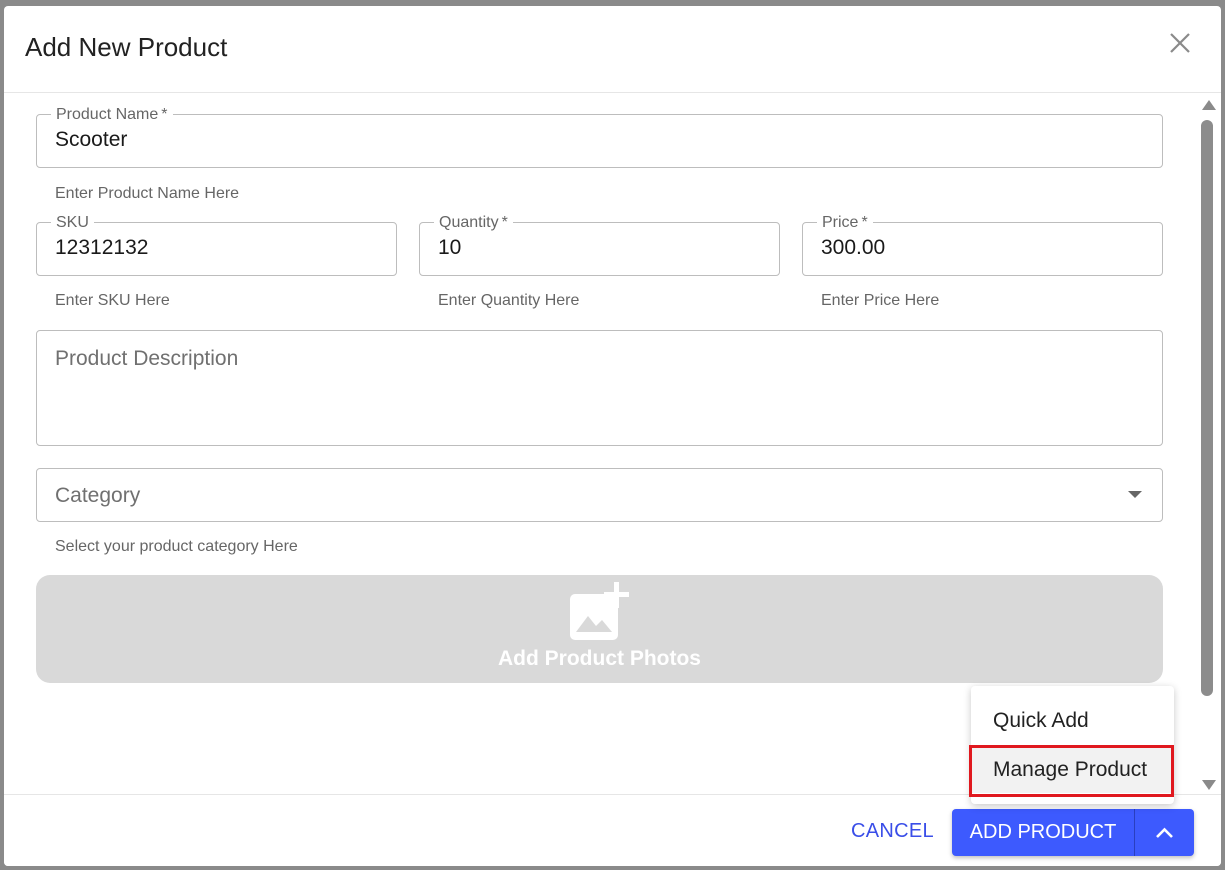  What do you see at coordinates (1071, 771) in the screenshot?
I see `selection-highlight` at bounding box center [1071, 771].